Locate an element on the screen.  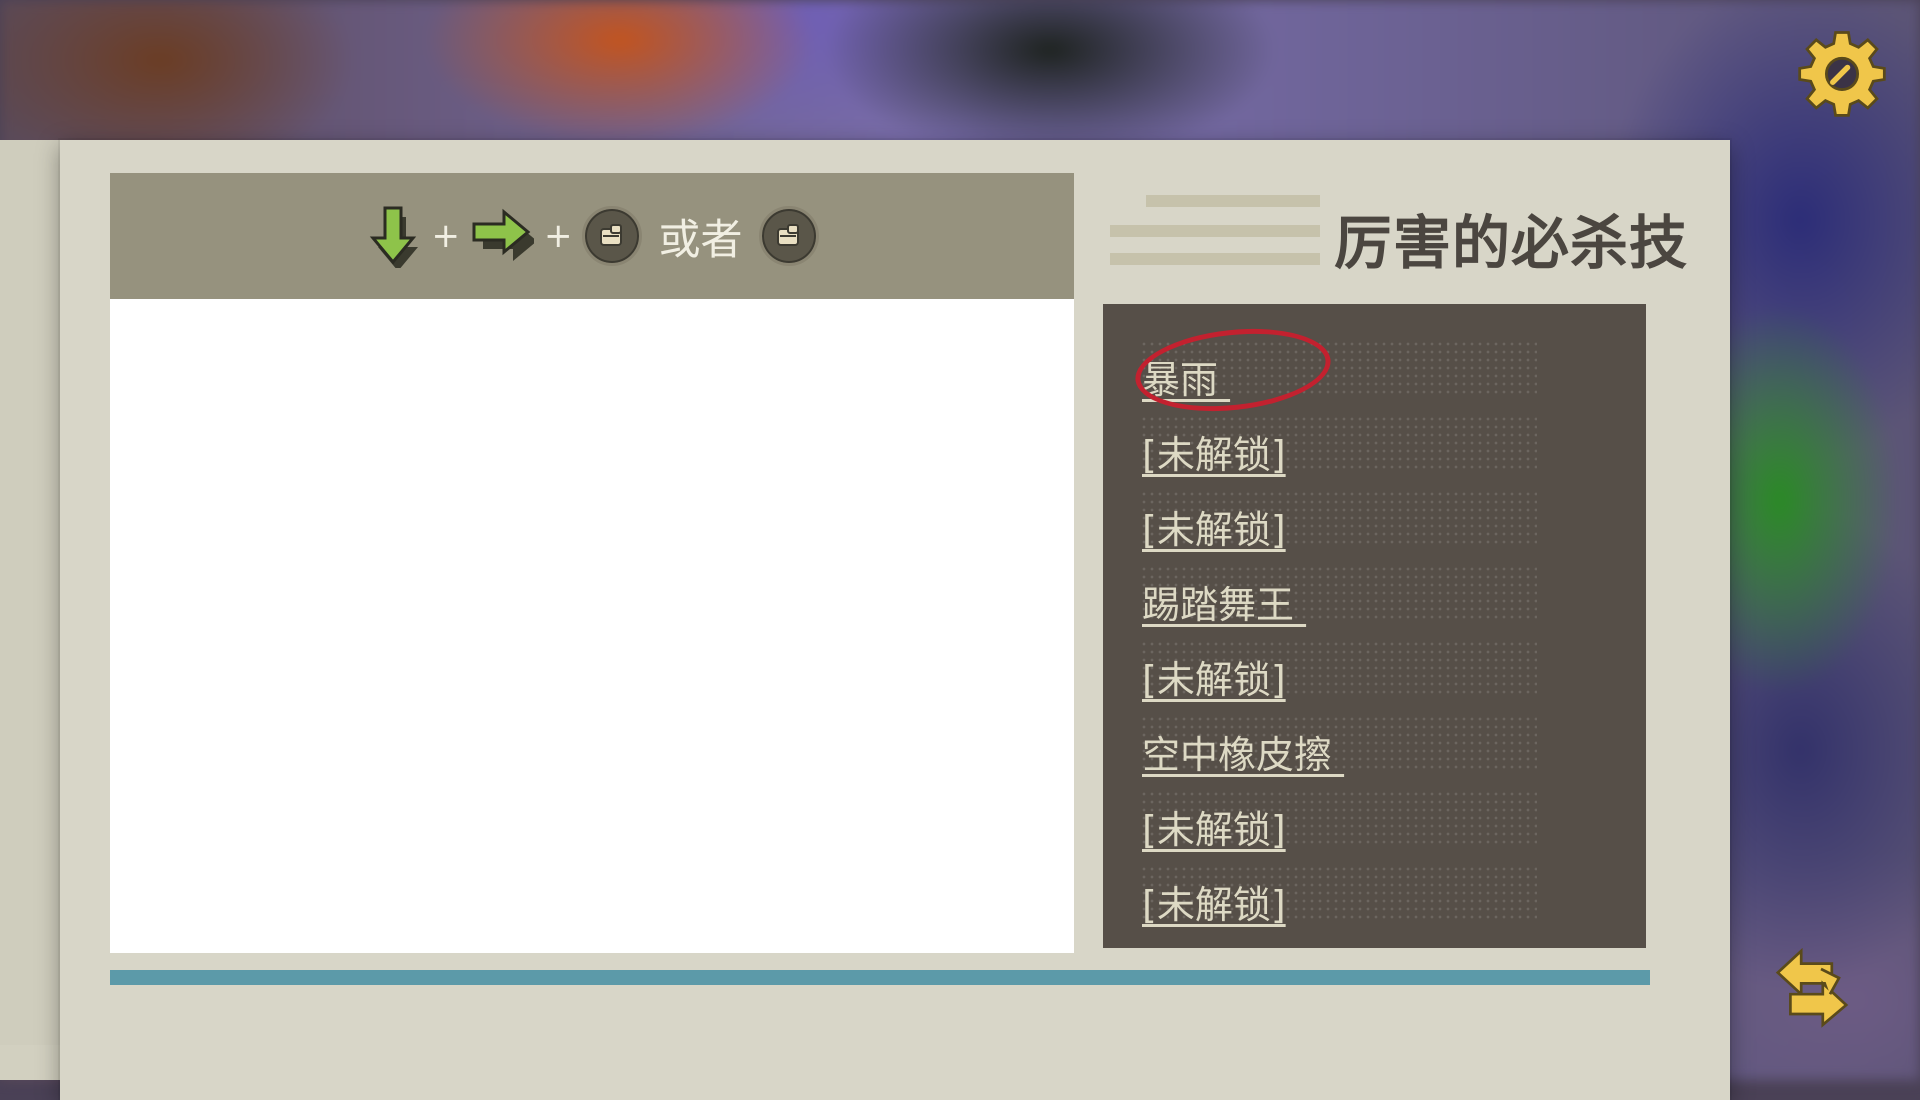
paper-back-sheet is located at coordinates (30, 610).